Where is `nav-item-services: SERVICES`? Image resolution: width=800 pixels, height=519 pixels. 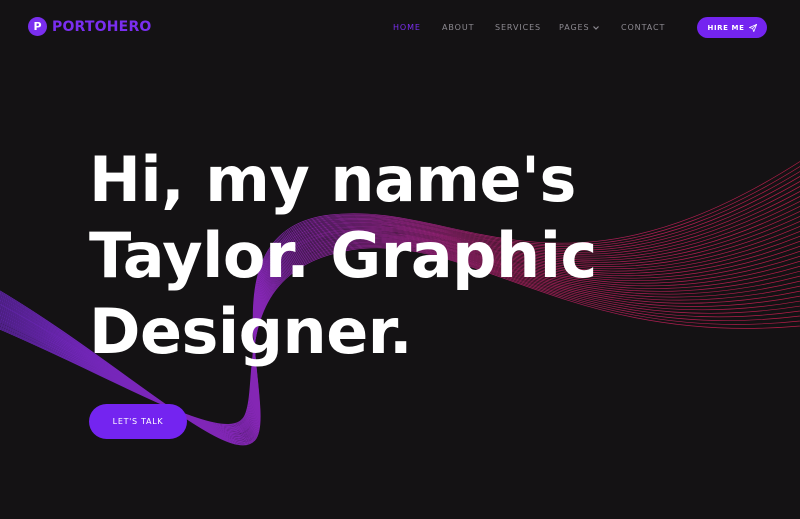 nav-item-services: SERVICES is located at coordinates (518, 28).